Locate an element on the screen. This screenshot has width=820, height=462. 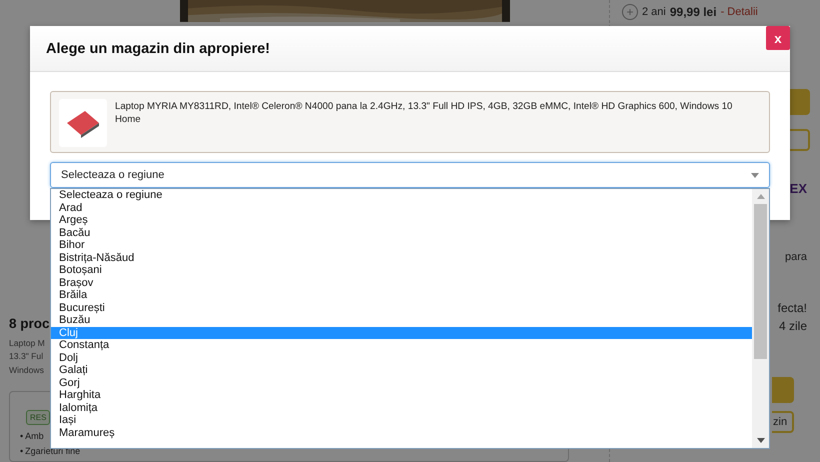
region-option: Iași is located at coordinates (401, 420).